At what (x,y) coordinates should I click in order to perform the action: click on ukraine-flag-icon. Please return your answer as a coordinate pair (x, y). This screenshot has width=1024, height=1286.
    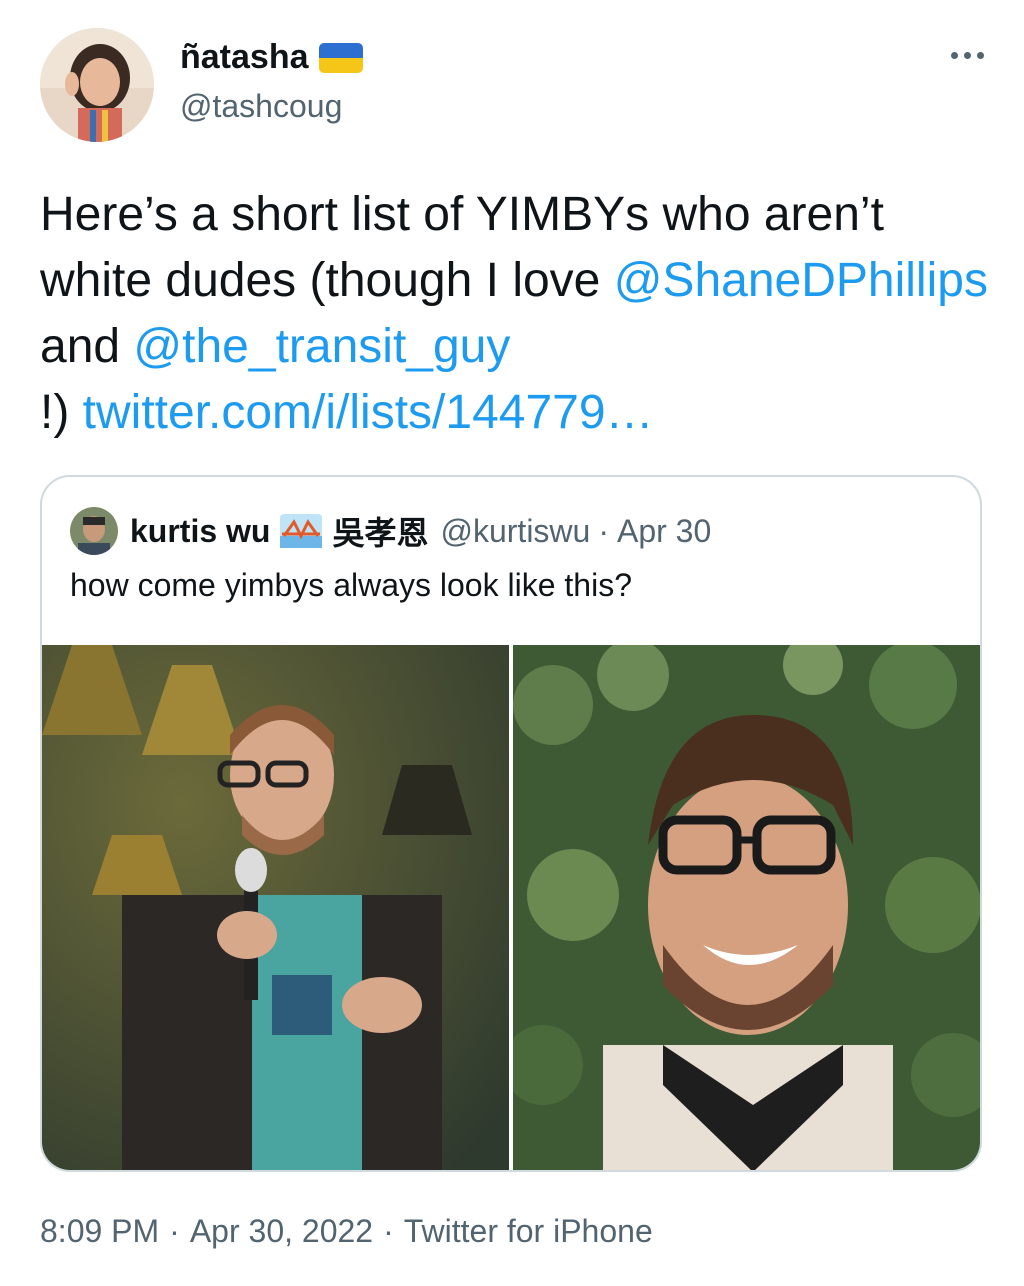
    Looking at the image, I should click on (340, 57).